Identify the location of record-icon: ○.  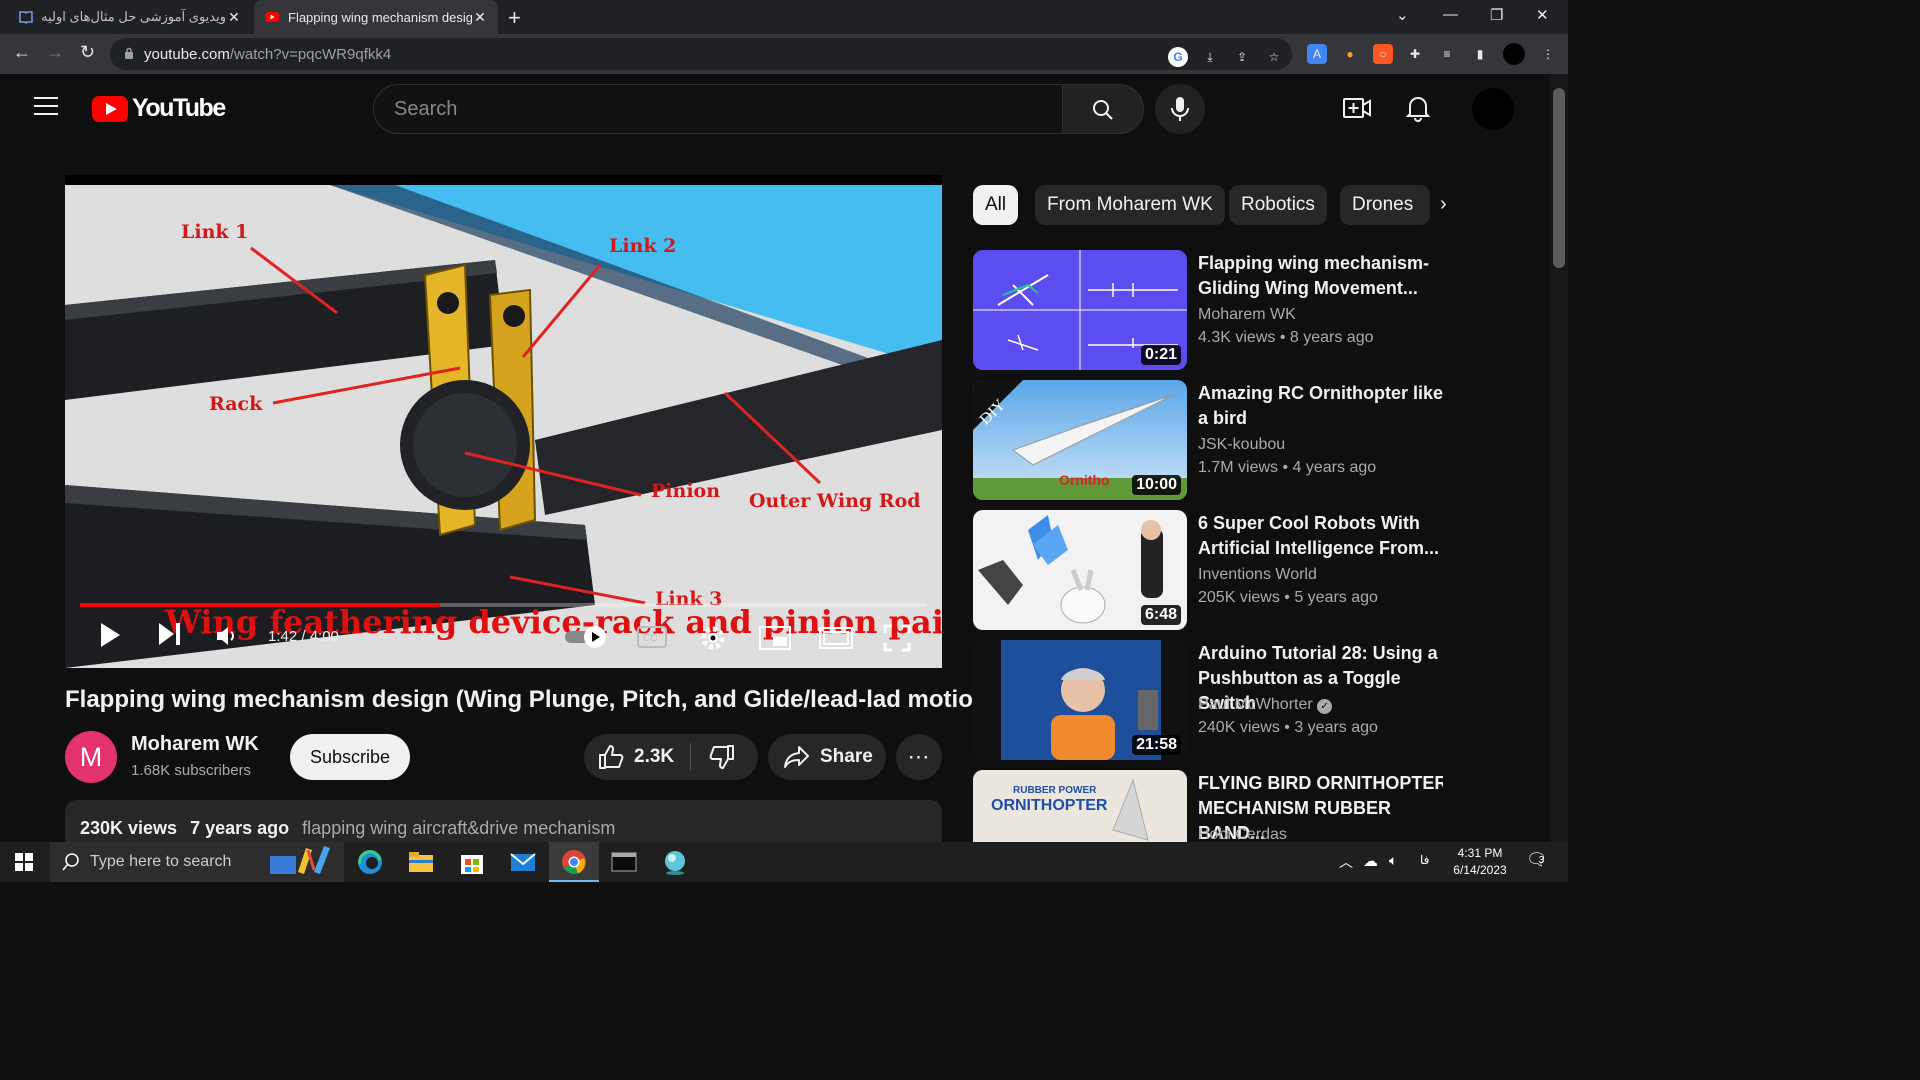
(1383, 54).